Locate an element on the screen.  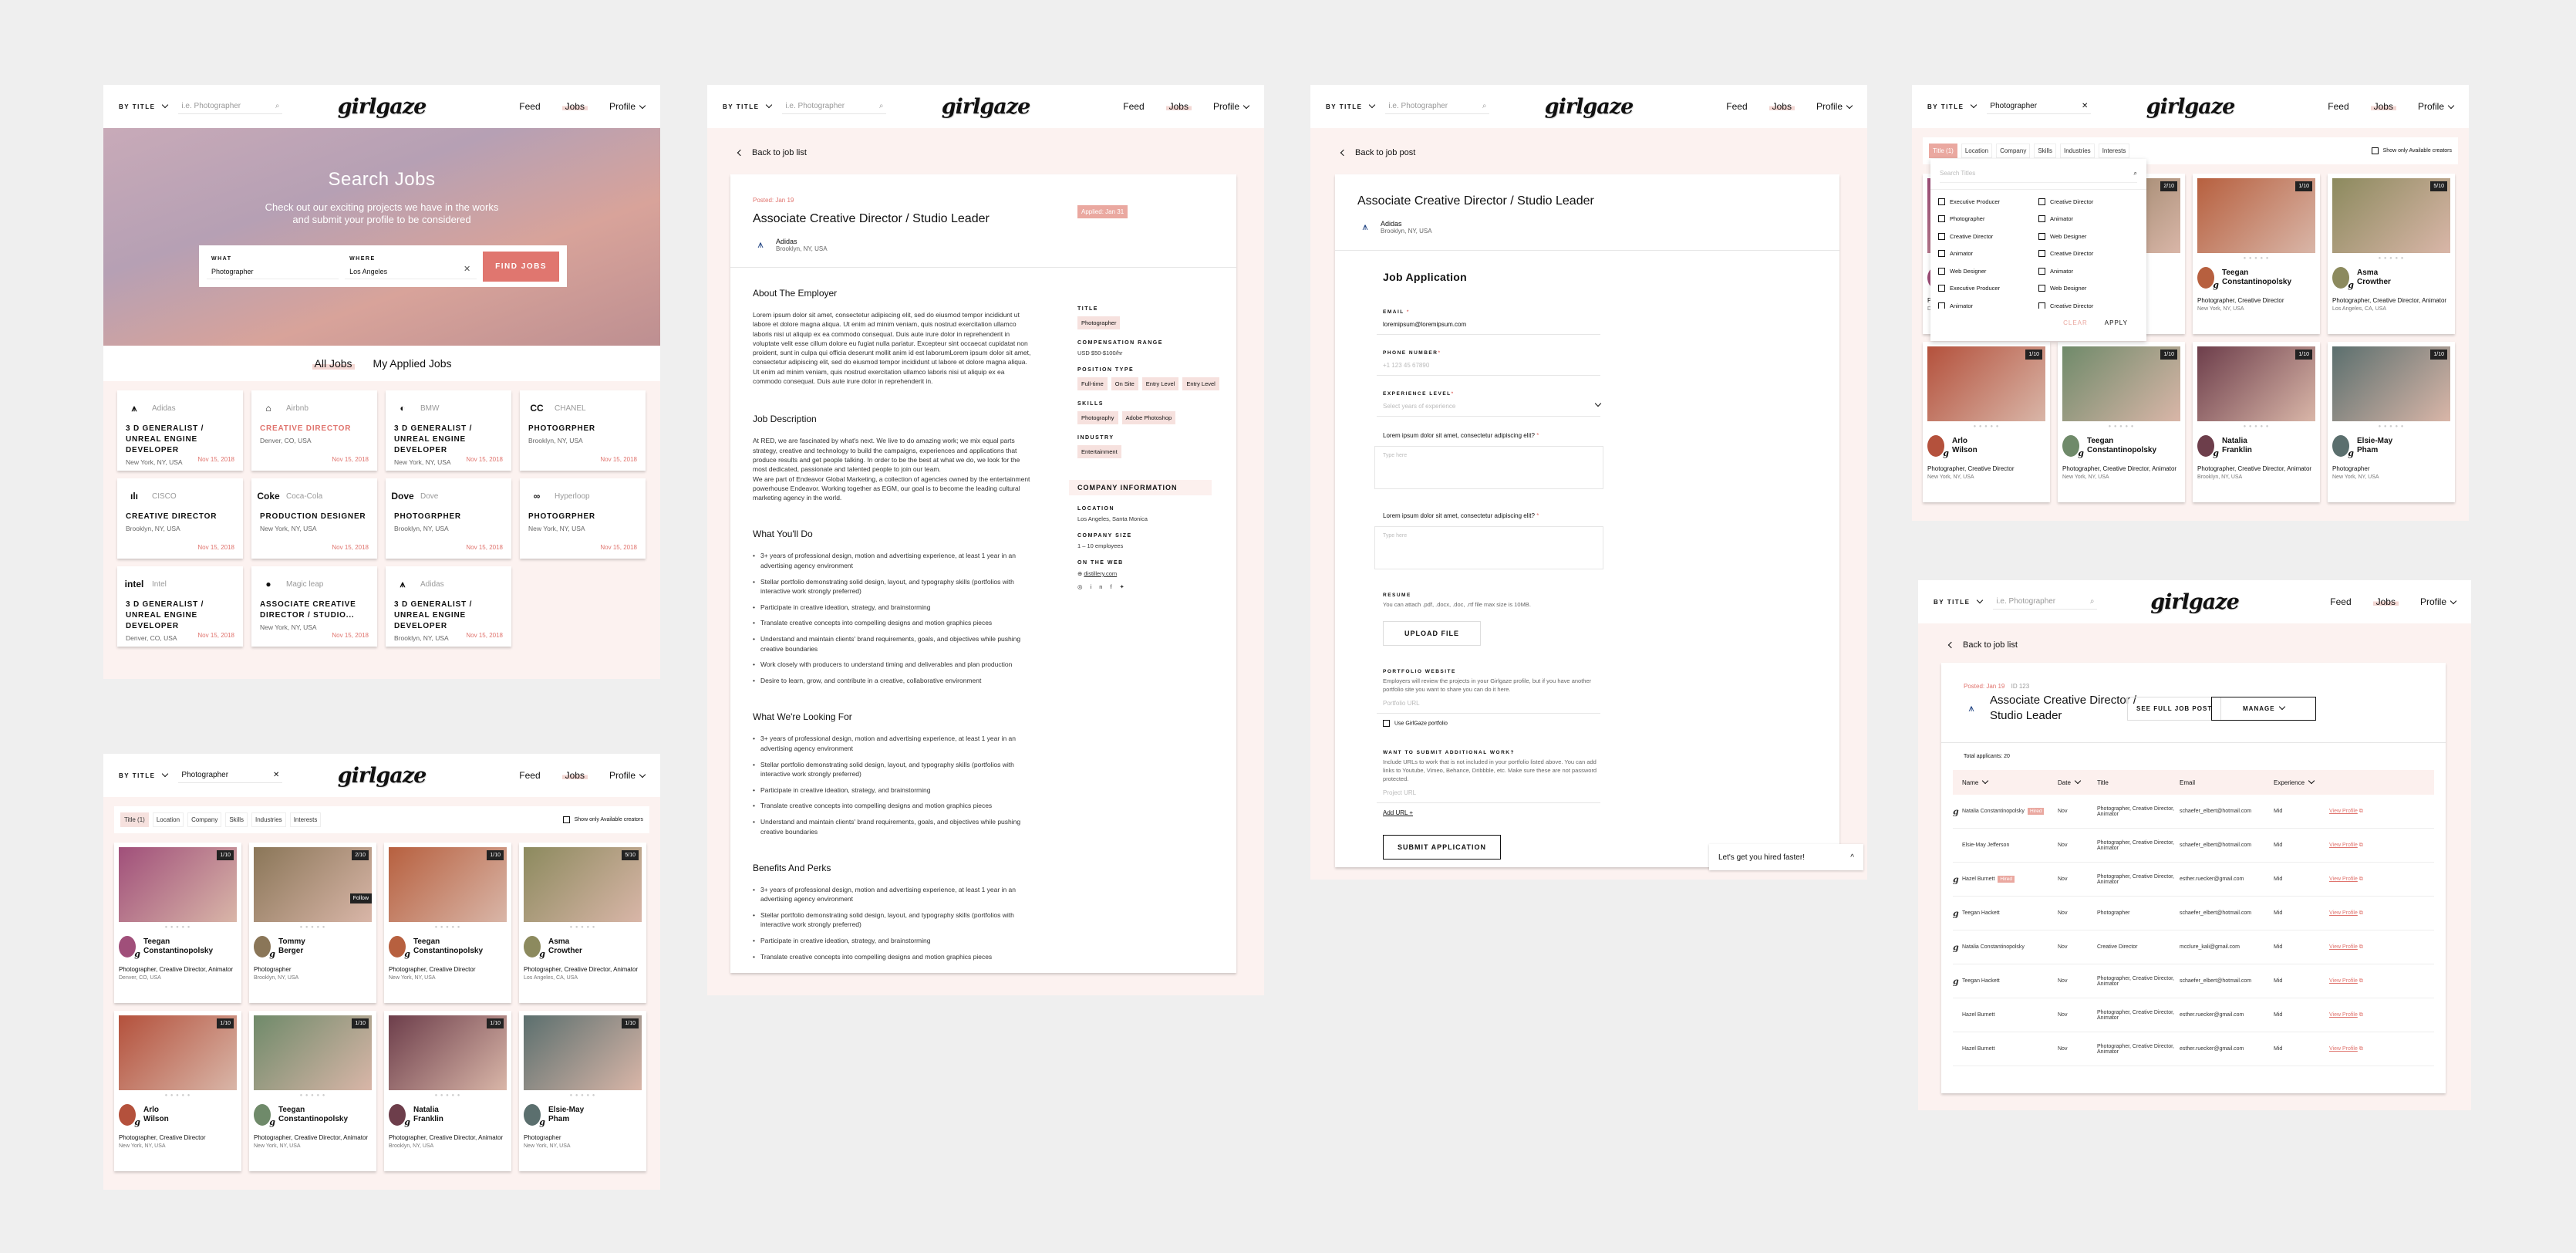
column-header: Date is located at coordinates (2077, 781).